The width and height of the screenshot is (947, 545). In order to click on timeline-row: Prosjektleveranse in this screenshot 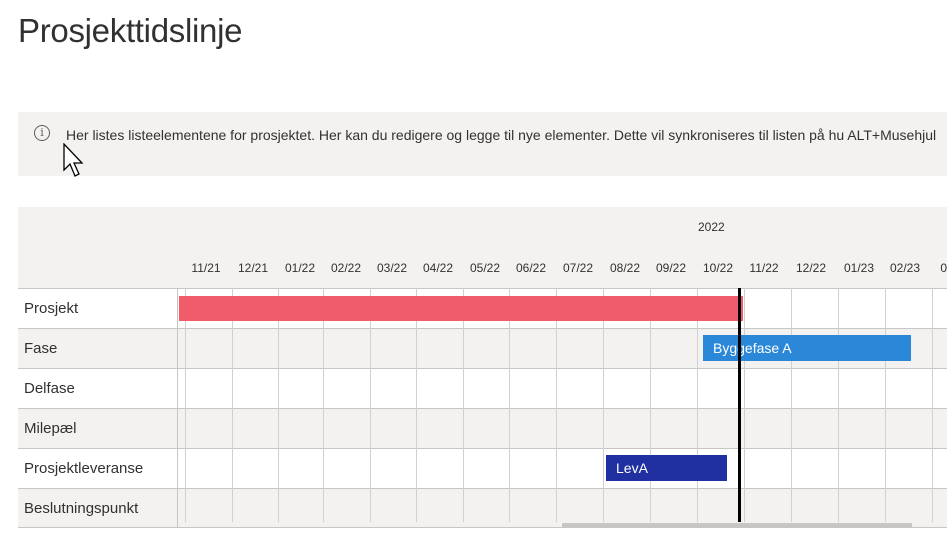, I will do `click(482, 468)`.